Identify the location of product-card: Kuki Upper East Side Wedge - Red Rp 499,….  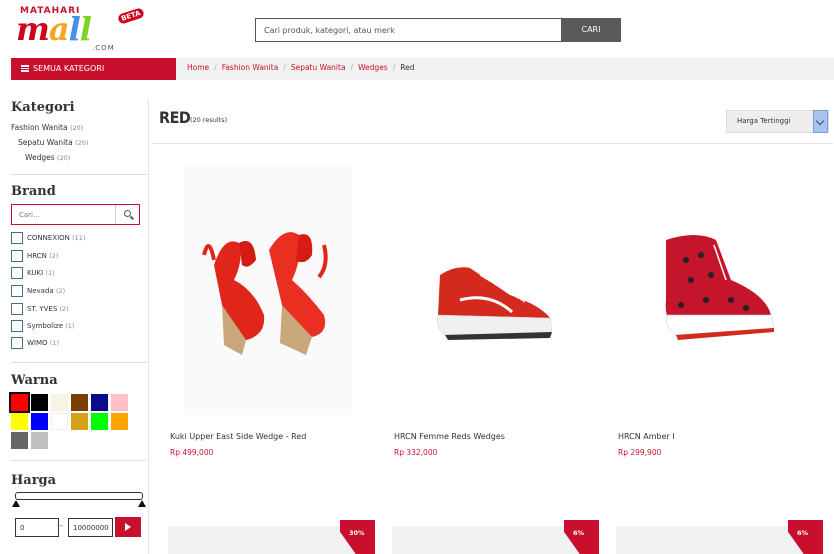
(268, 310).